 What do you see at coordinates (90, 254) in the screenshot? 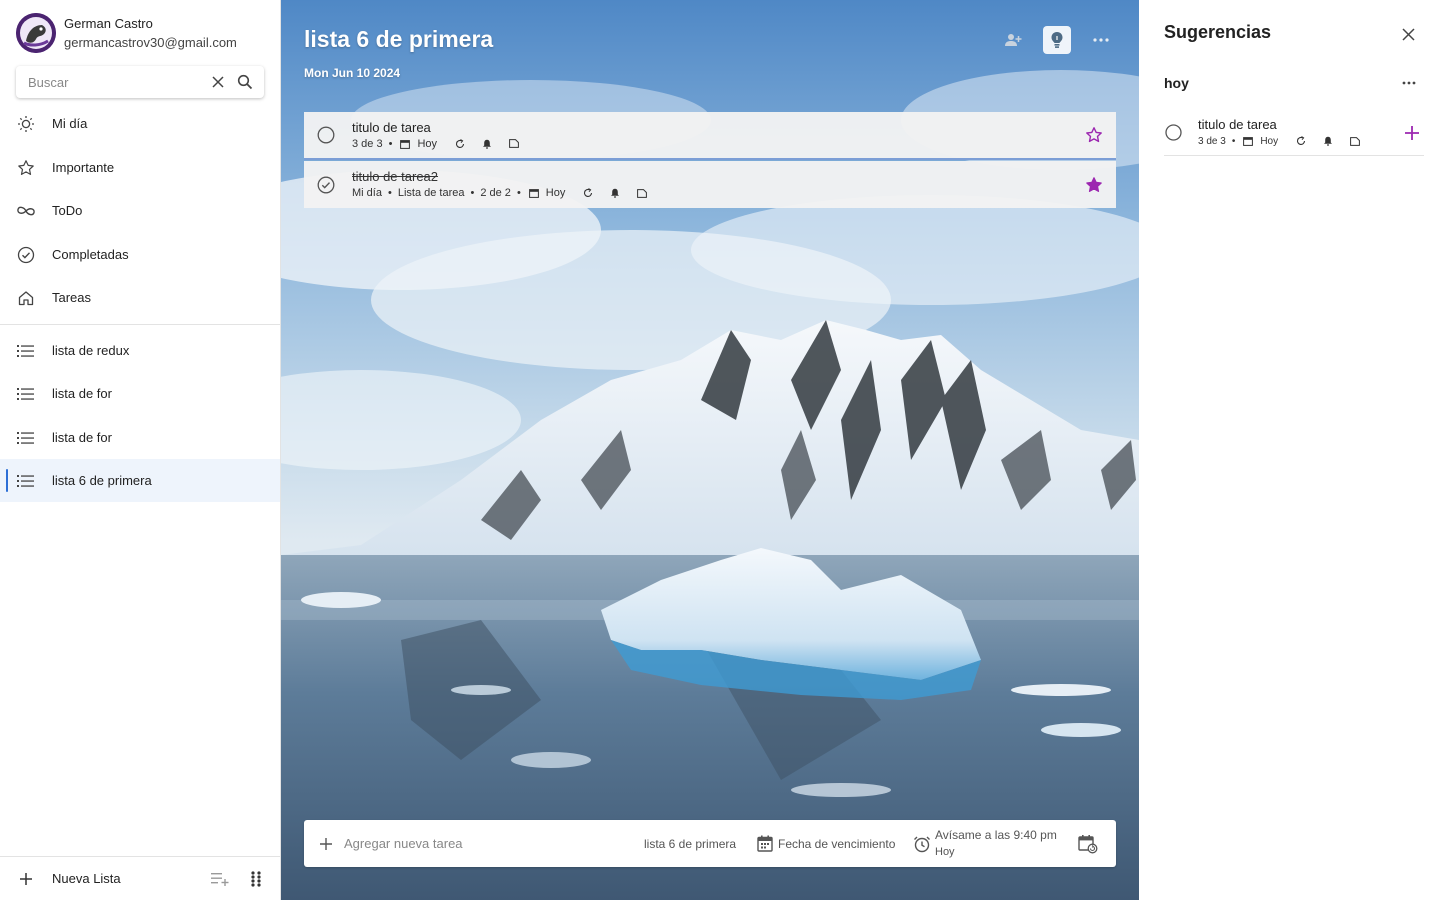
I see `sidebar-item-label: Completadas` at bounding box center [90, 254].